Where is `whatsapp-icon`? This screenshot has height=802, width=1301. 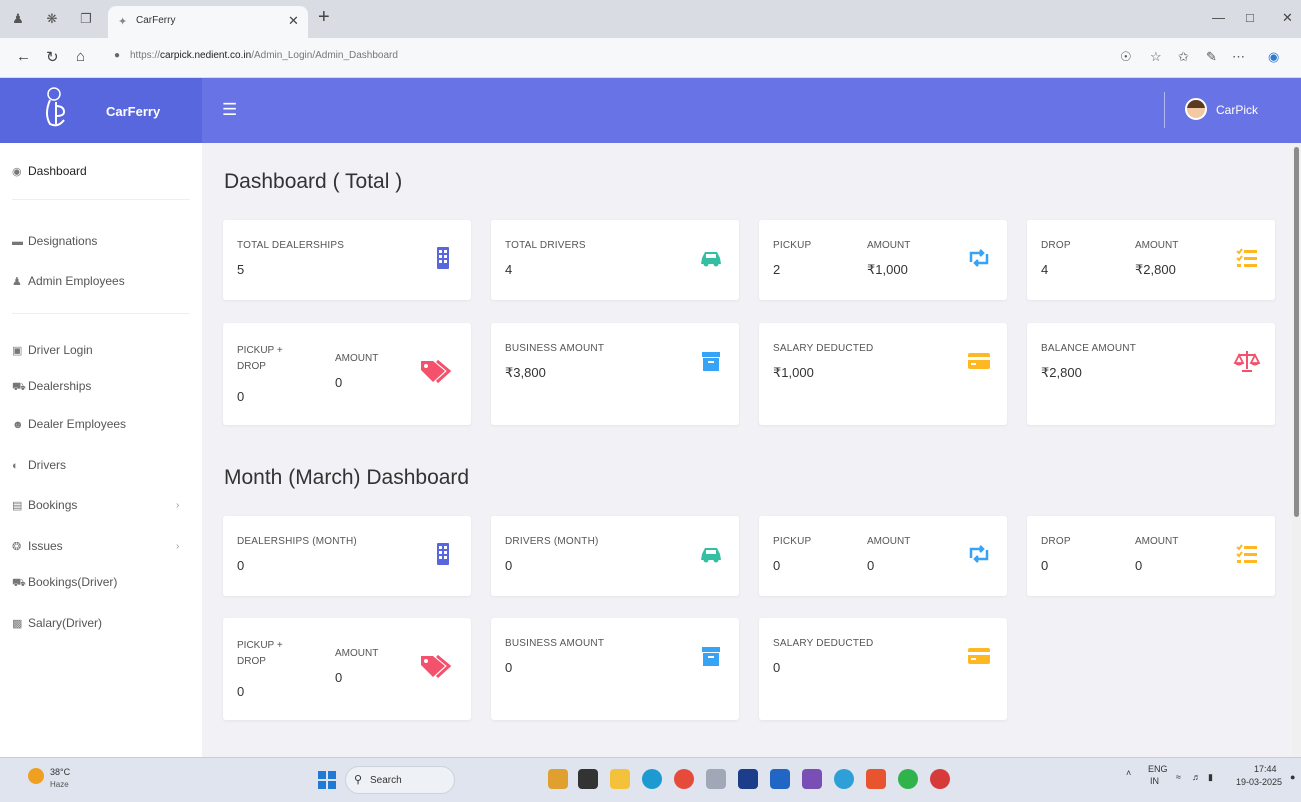 whatsapp-icon is located at coordinates (908, 779).